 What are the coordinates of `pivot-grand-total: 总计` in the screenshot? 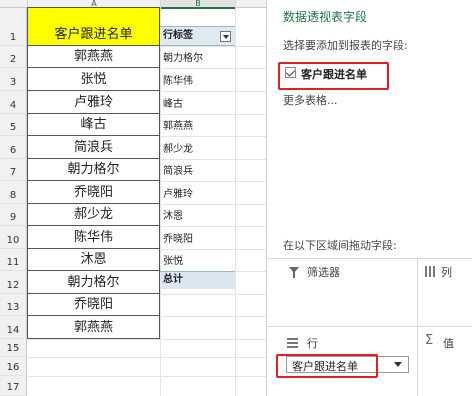 It's located at (197, 280).